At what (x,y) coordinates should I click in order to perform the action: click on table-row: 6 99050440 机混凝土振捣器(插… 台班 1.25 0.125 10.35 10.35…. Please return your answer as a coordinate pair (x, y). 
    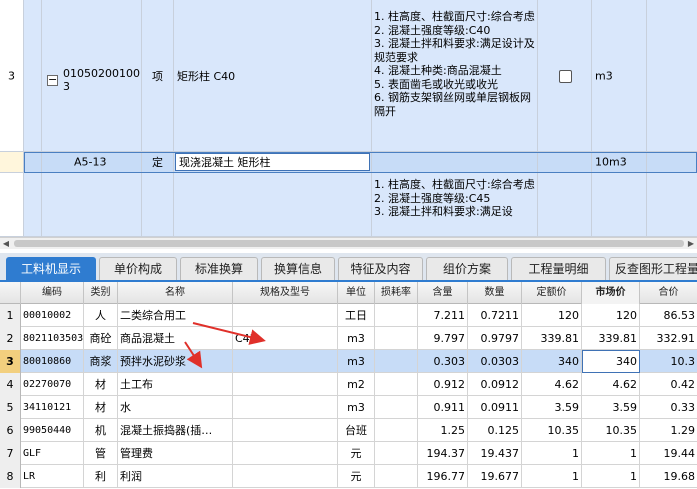
    Looking at the image, I should click on (348, 430).